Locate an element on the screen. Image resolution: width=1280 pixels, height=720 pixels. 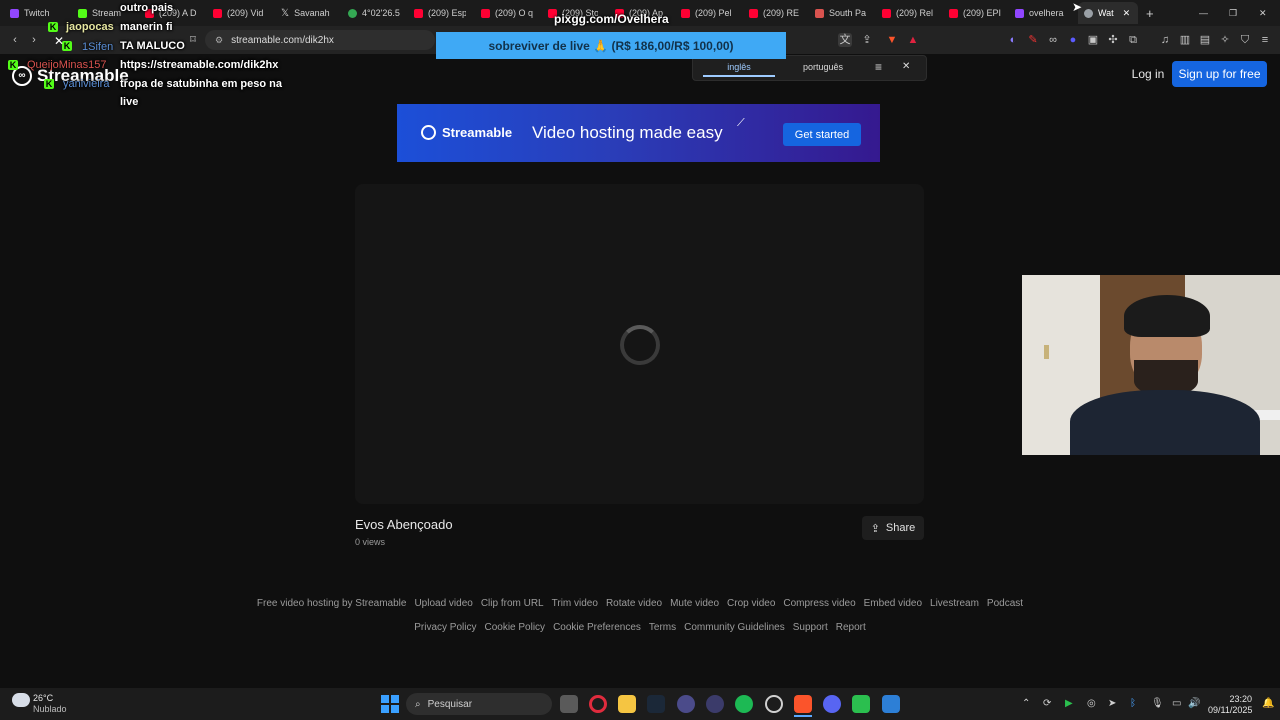
address-url: streamable.com/dik2hx is located at coordinates (282, 40).